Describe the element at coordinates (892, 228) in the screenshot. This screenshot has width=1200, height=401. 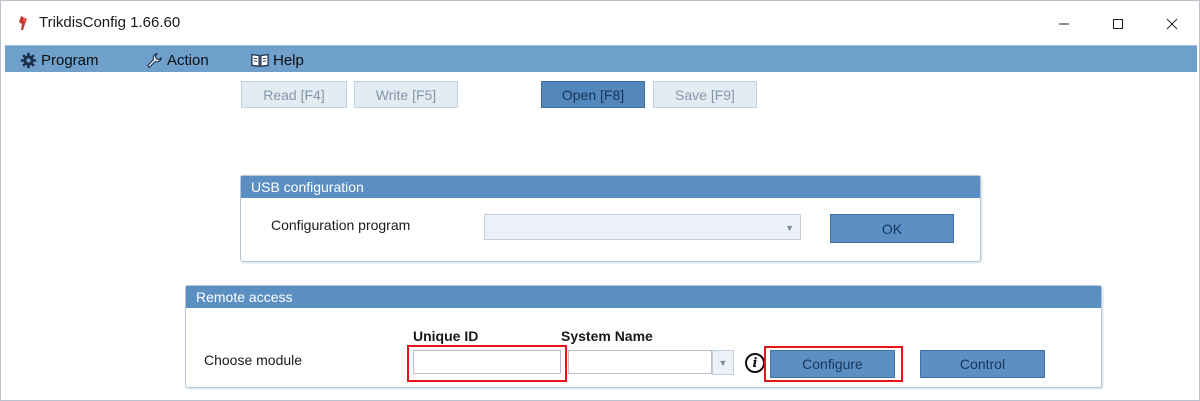
I see `usb-ok-button: OK` at that location.